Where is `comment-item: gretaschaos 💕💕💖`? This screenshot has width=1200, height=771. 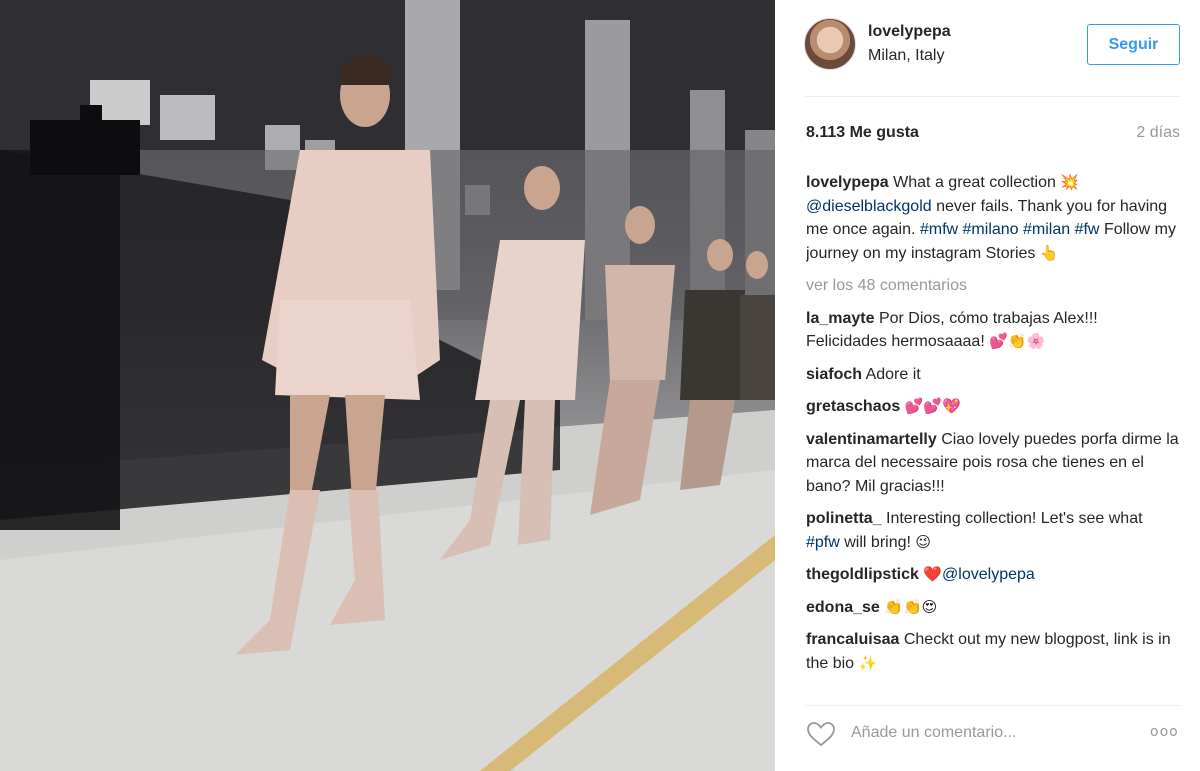 comment-item: gretaschaos 💕💕💖 is located at coordinates (993, 407).